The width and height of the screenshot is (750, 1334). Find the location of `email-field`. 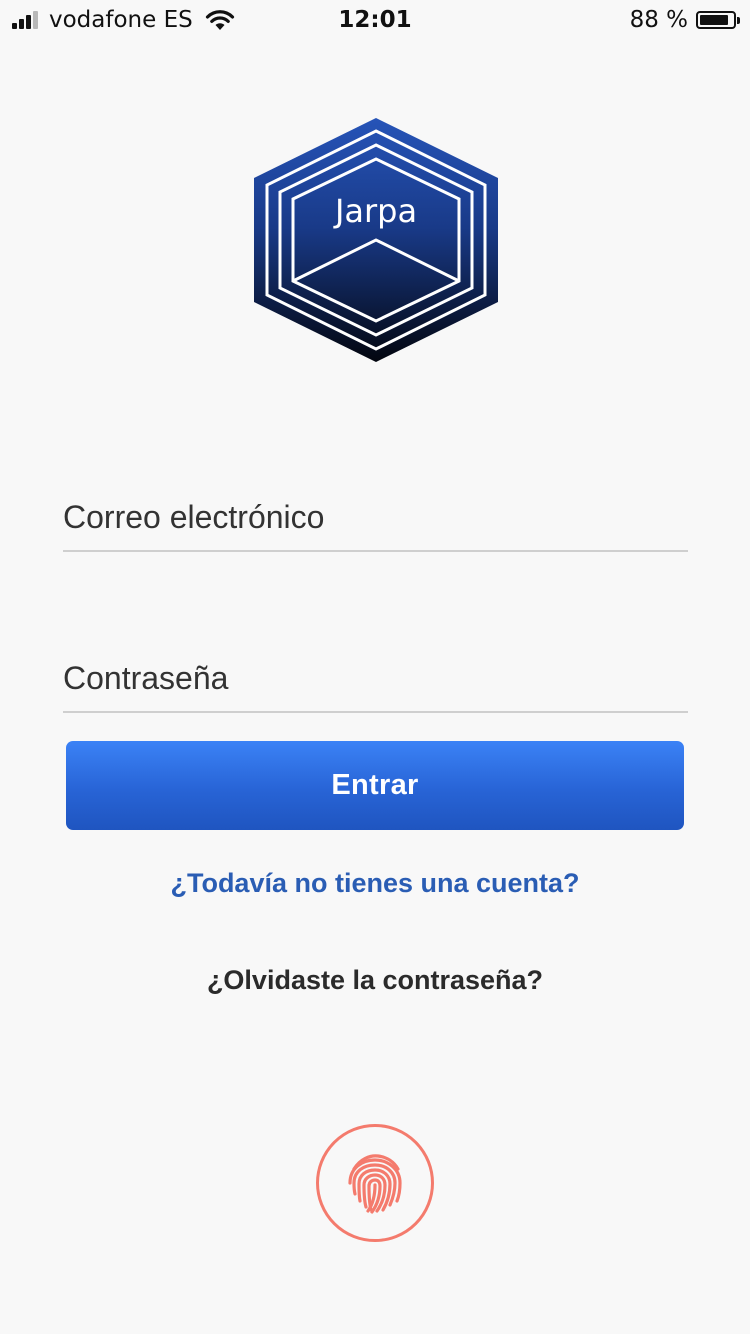

email-field is located at coordinates (375, 517).